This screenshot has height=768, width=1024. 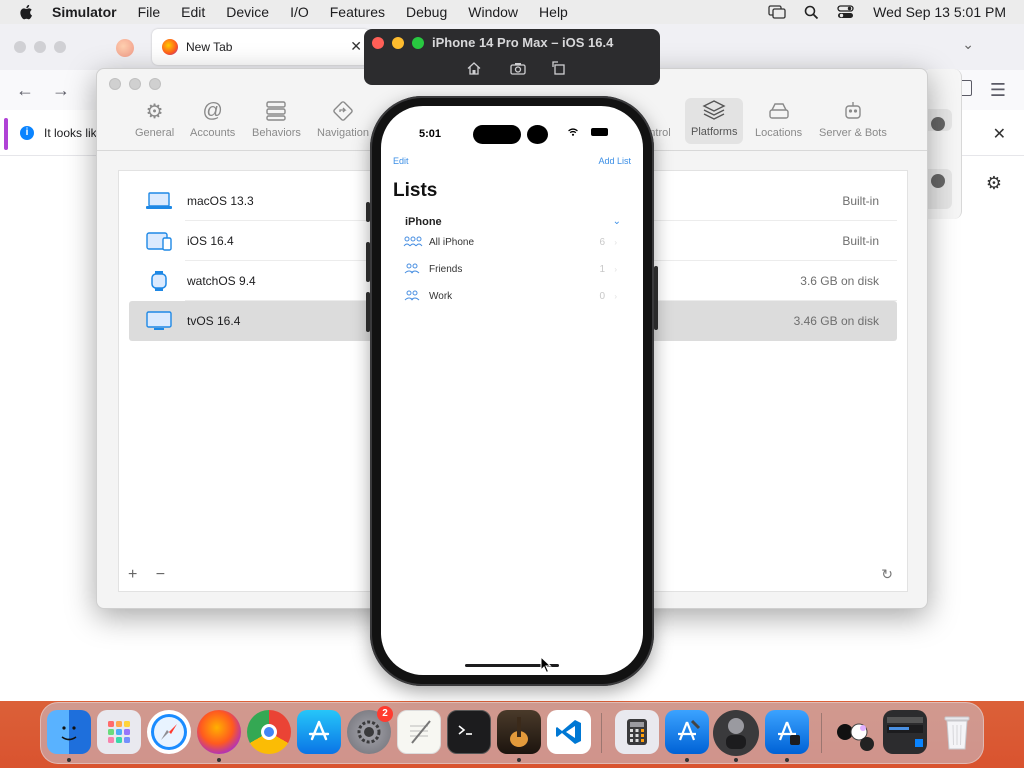 I want to click on browser-traffic-lights, so click(x=44, y=47).